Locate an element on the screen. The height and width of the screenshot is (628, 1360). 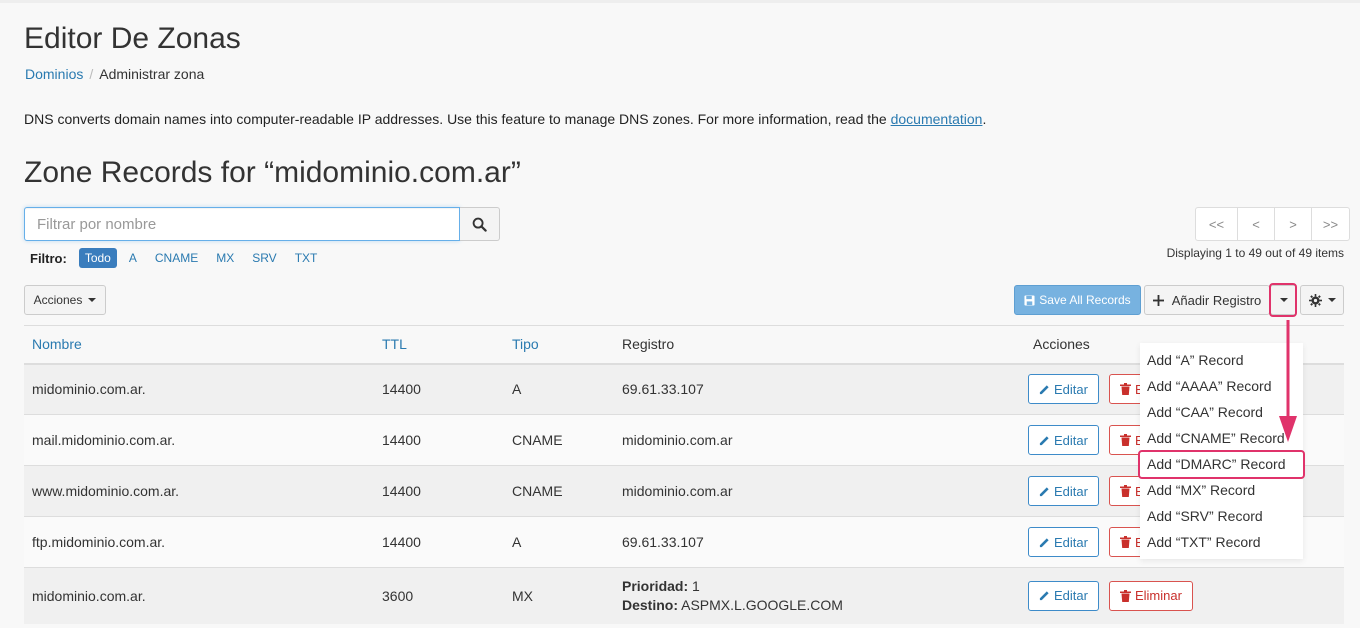
delete-label: Eliminar is located at coordinates (1158, 596).